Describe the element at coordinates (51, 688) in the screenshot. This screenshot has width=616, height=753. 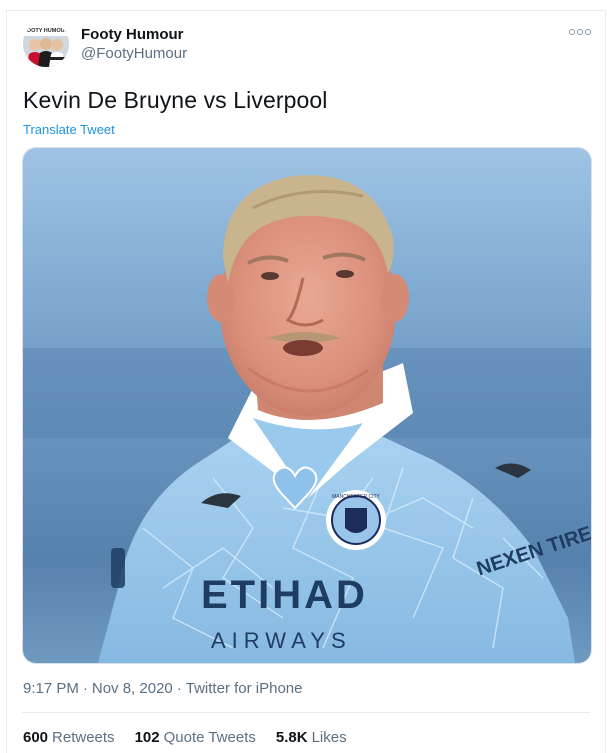
I see `tweet-time: 9:17 PM` at that location.